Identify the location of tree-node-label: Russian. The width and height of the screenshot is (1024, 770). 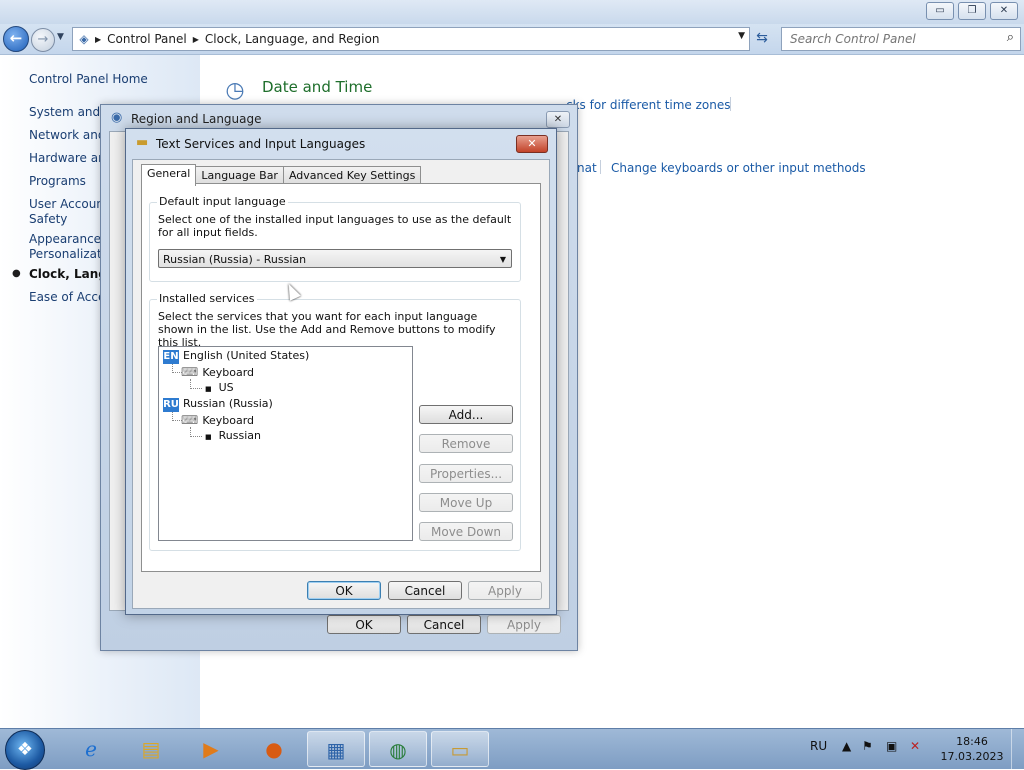
(239, 435).